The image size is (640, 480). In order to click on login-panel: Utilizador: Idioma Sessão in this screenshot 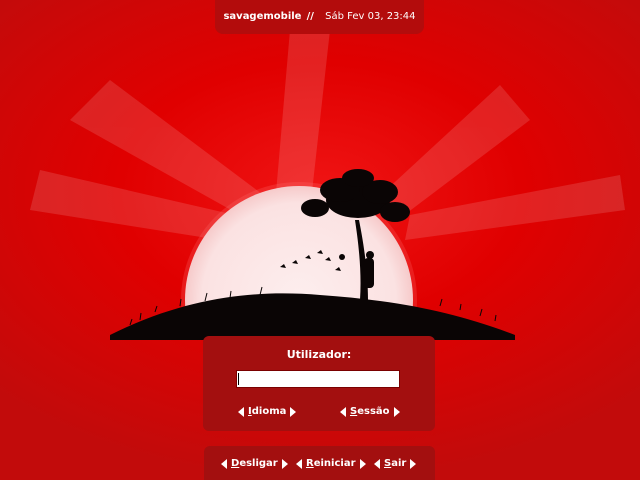, I will do `click(319, 383)`.